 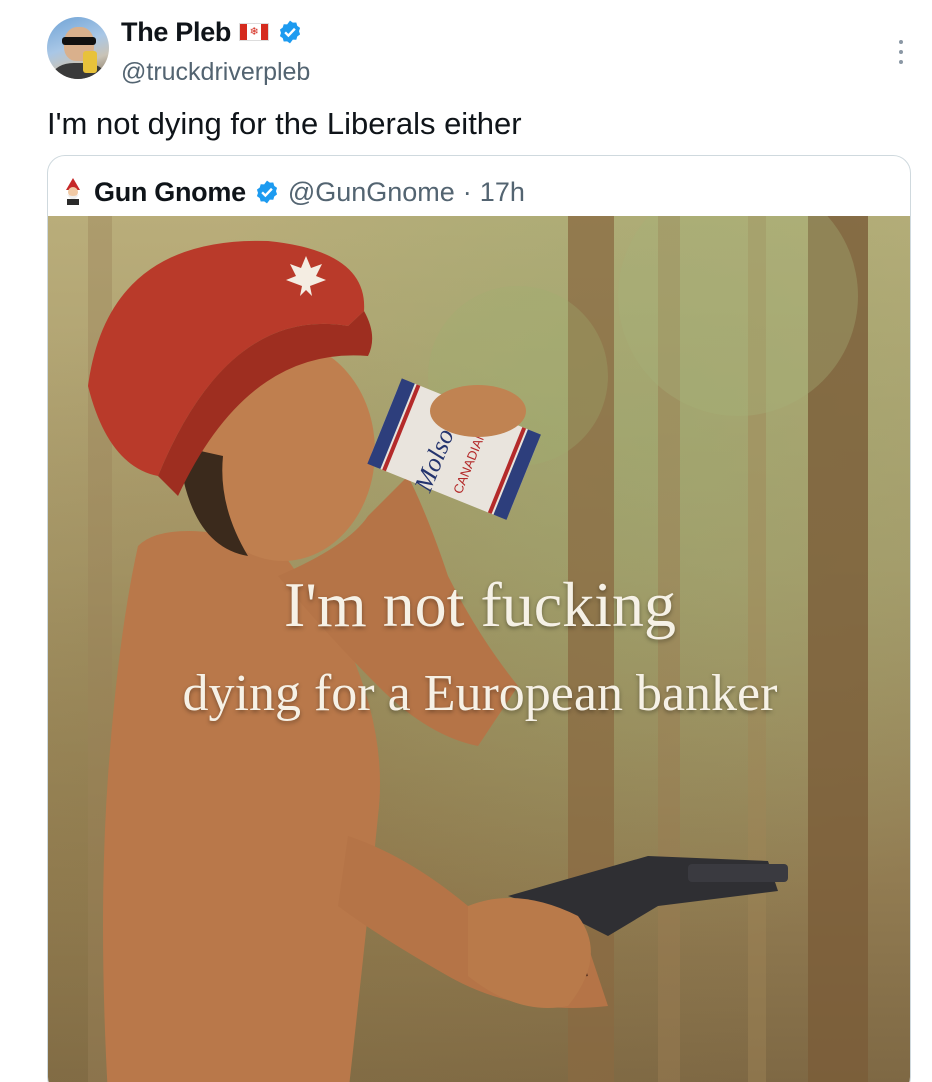 I want to click on more-options-icon, so click(x=901, y=52).